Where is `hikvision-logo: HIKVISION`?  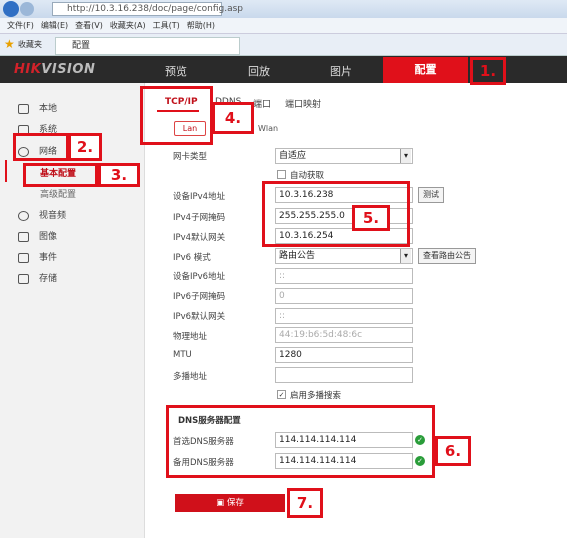
hikvision-logo: HIKVISION is located at coordinates (55, 69).